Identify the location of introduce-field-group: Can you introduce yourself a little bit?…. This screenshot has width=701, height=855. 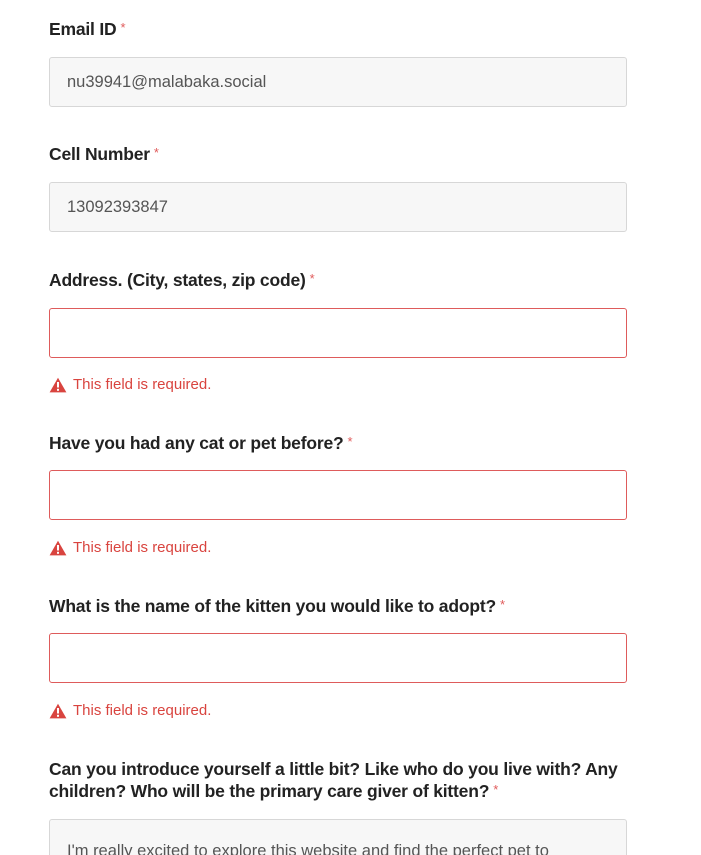
(338, 806).